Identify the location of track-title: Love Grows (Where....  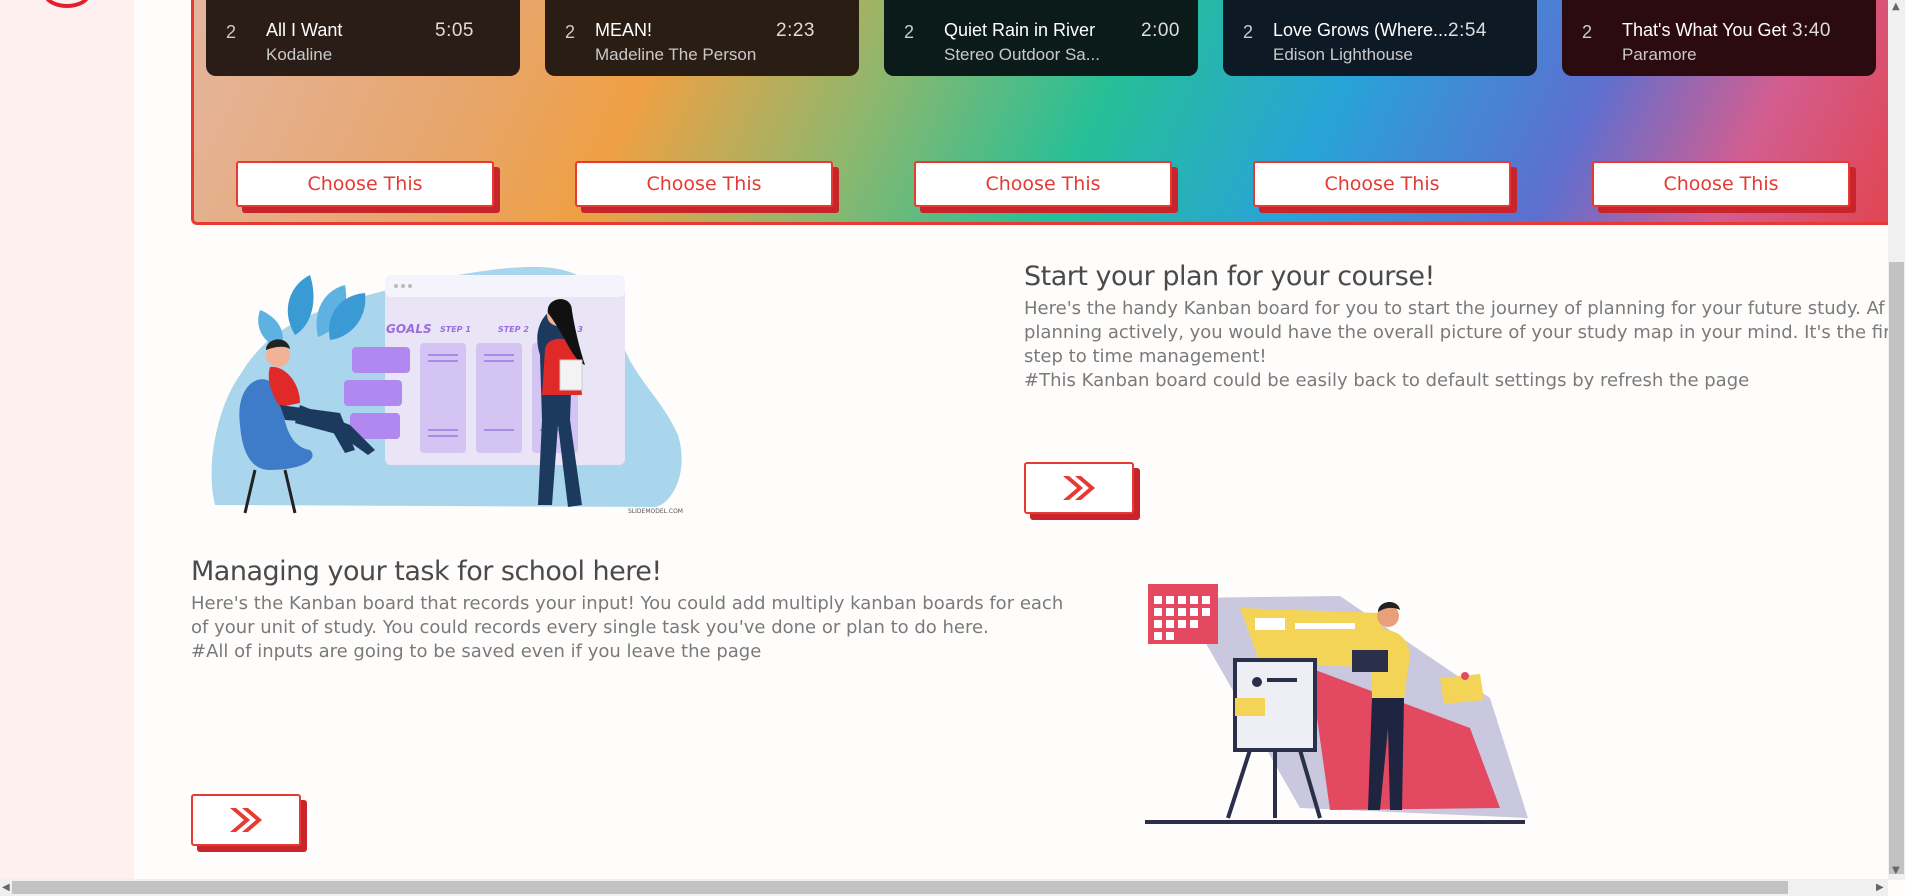
(1361, 30).